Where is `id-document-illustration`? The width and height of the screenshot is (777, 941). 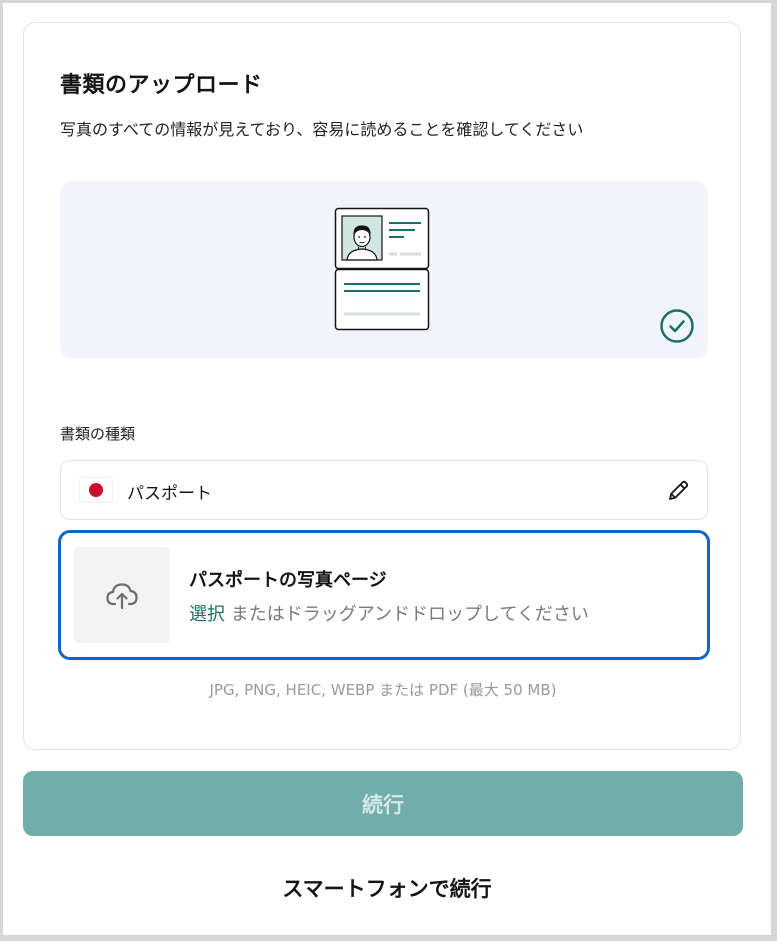
id-document-illustration is located at coordinates (382, 269).